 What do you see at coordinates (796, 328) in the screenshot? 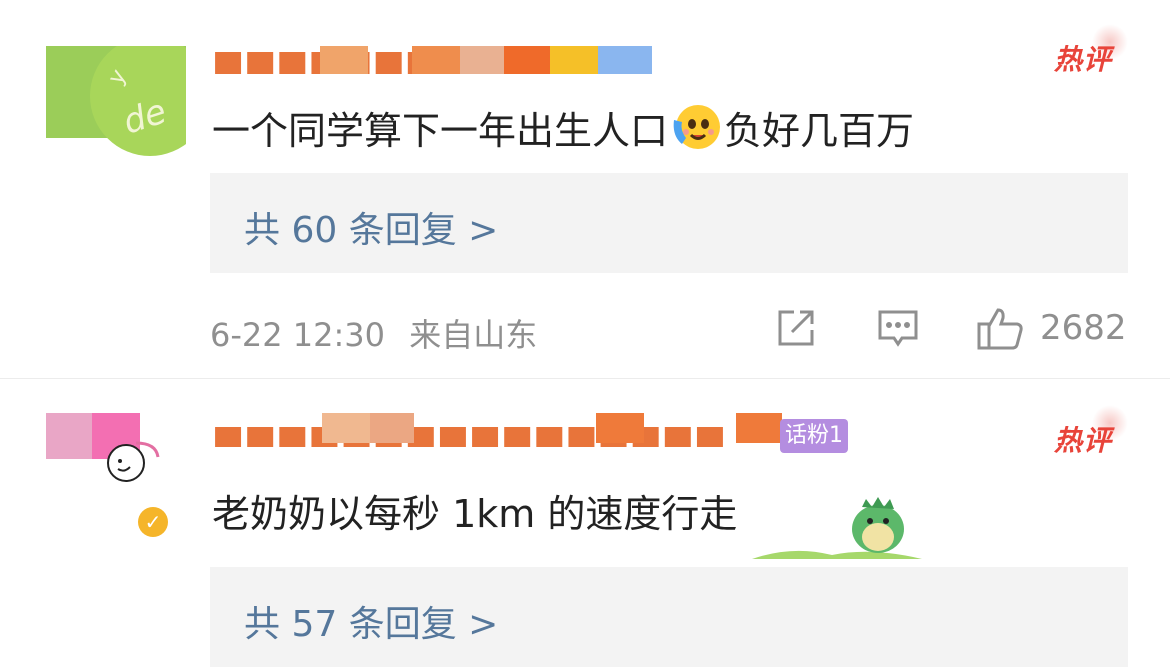
I see `share-icon` at bounding box center [796, 328].